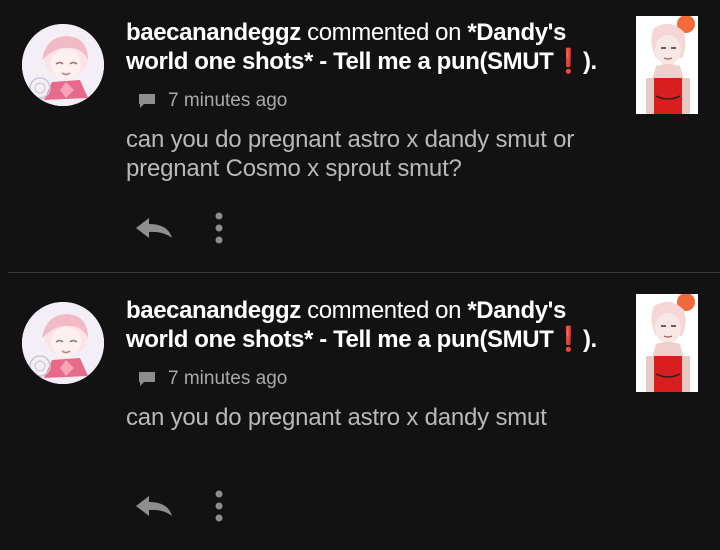 This screenshot has height=550, width=720. I want to click on notification-divider, so click(364, 272).